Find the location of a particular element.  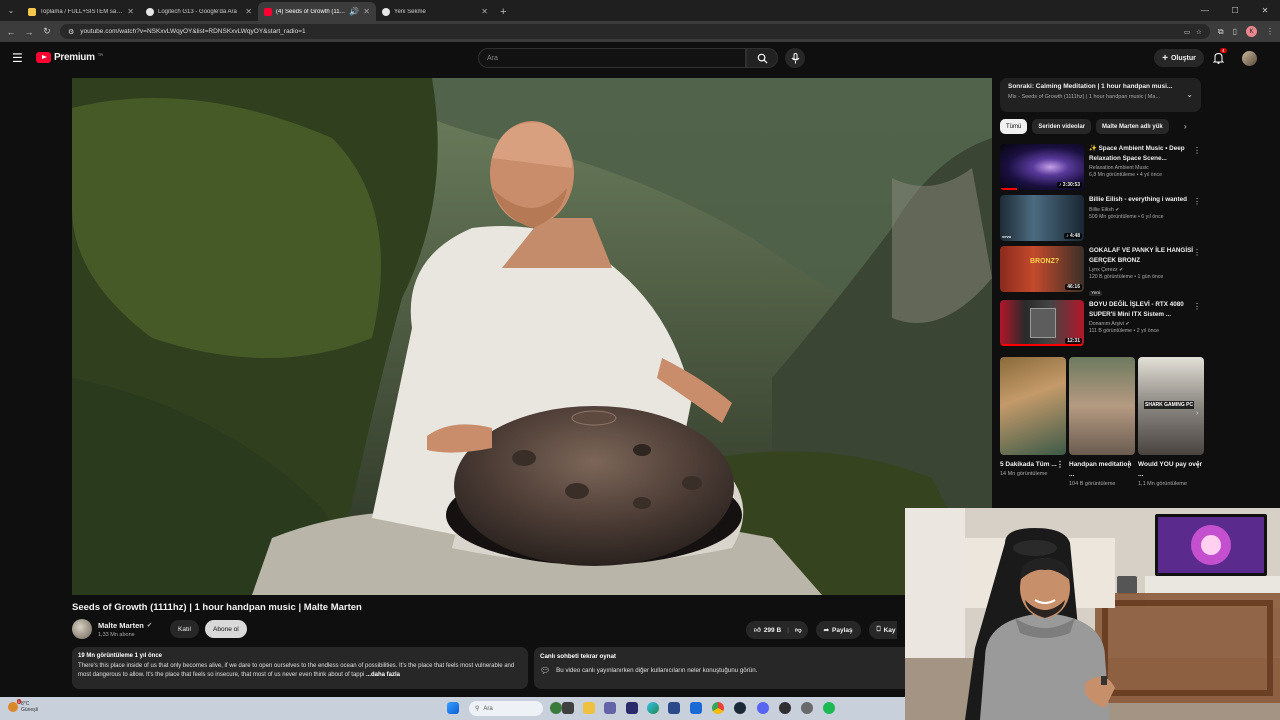

site-info-icon: ⚙ is located at coordinates (71, 32).